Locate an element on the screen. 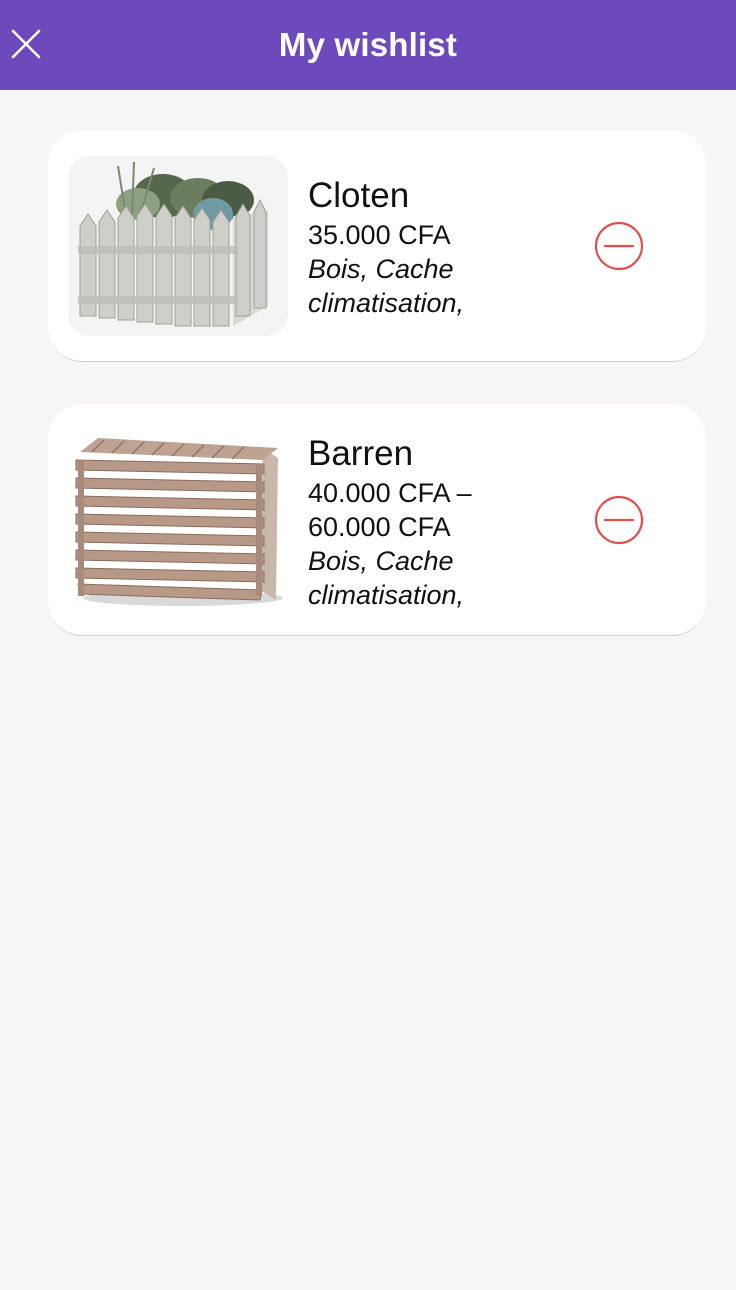 Image resolution: width=736 pixels, height=1290 pixels. app-header: My wishlist is located at coordinates (368, 45).